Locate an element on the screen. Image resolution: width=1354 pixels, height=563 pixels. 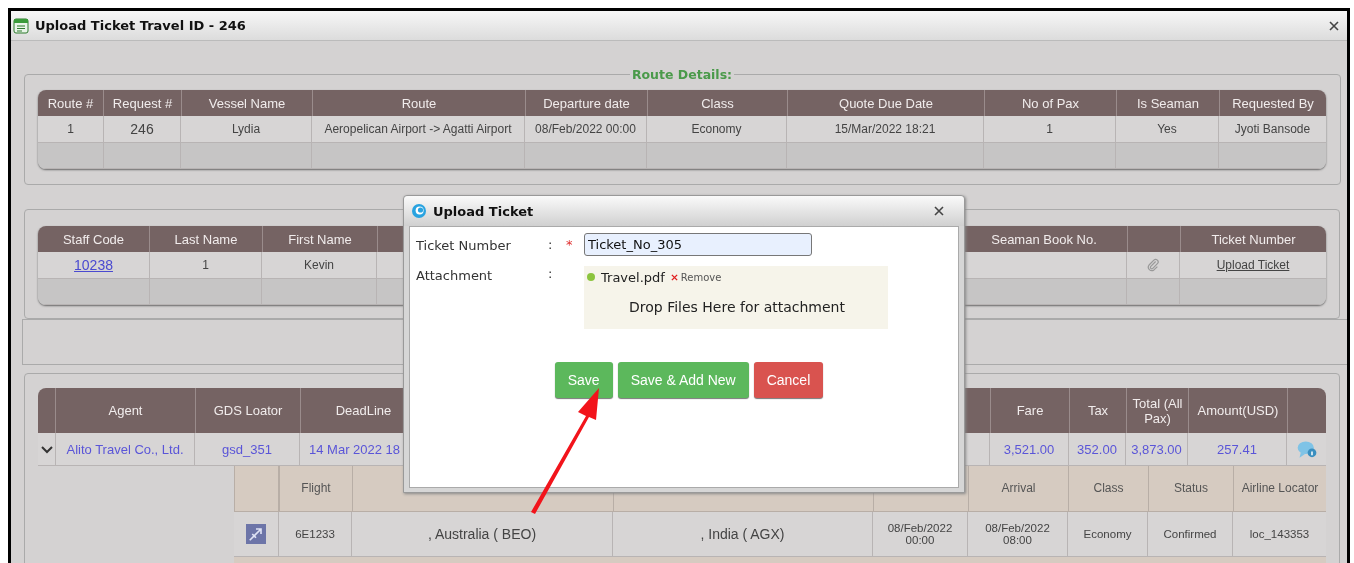
column-header: Is Seaman is located at coordinates (1168, 103).